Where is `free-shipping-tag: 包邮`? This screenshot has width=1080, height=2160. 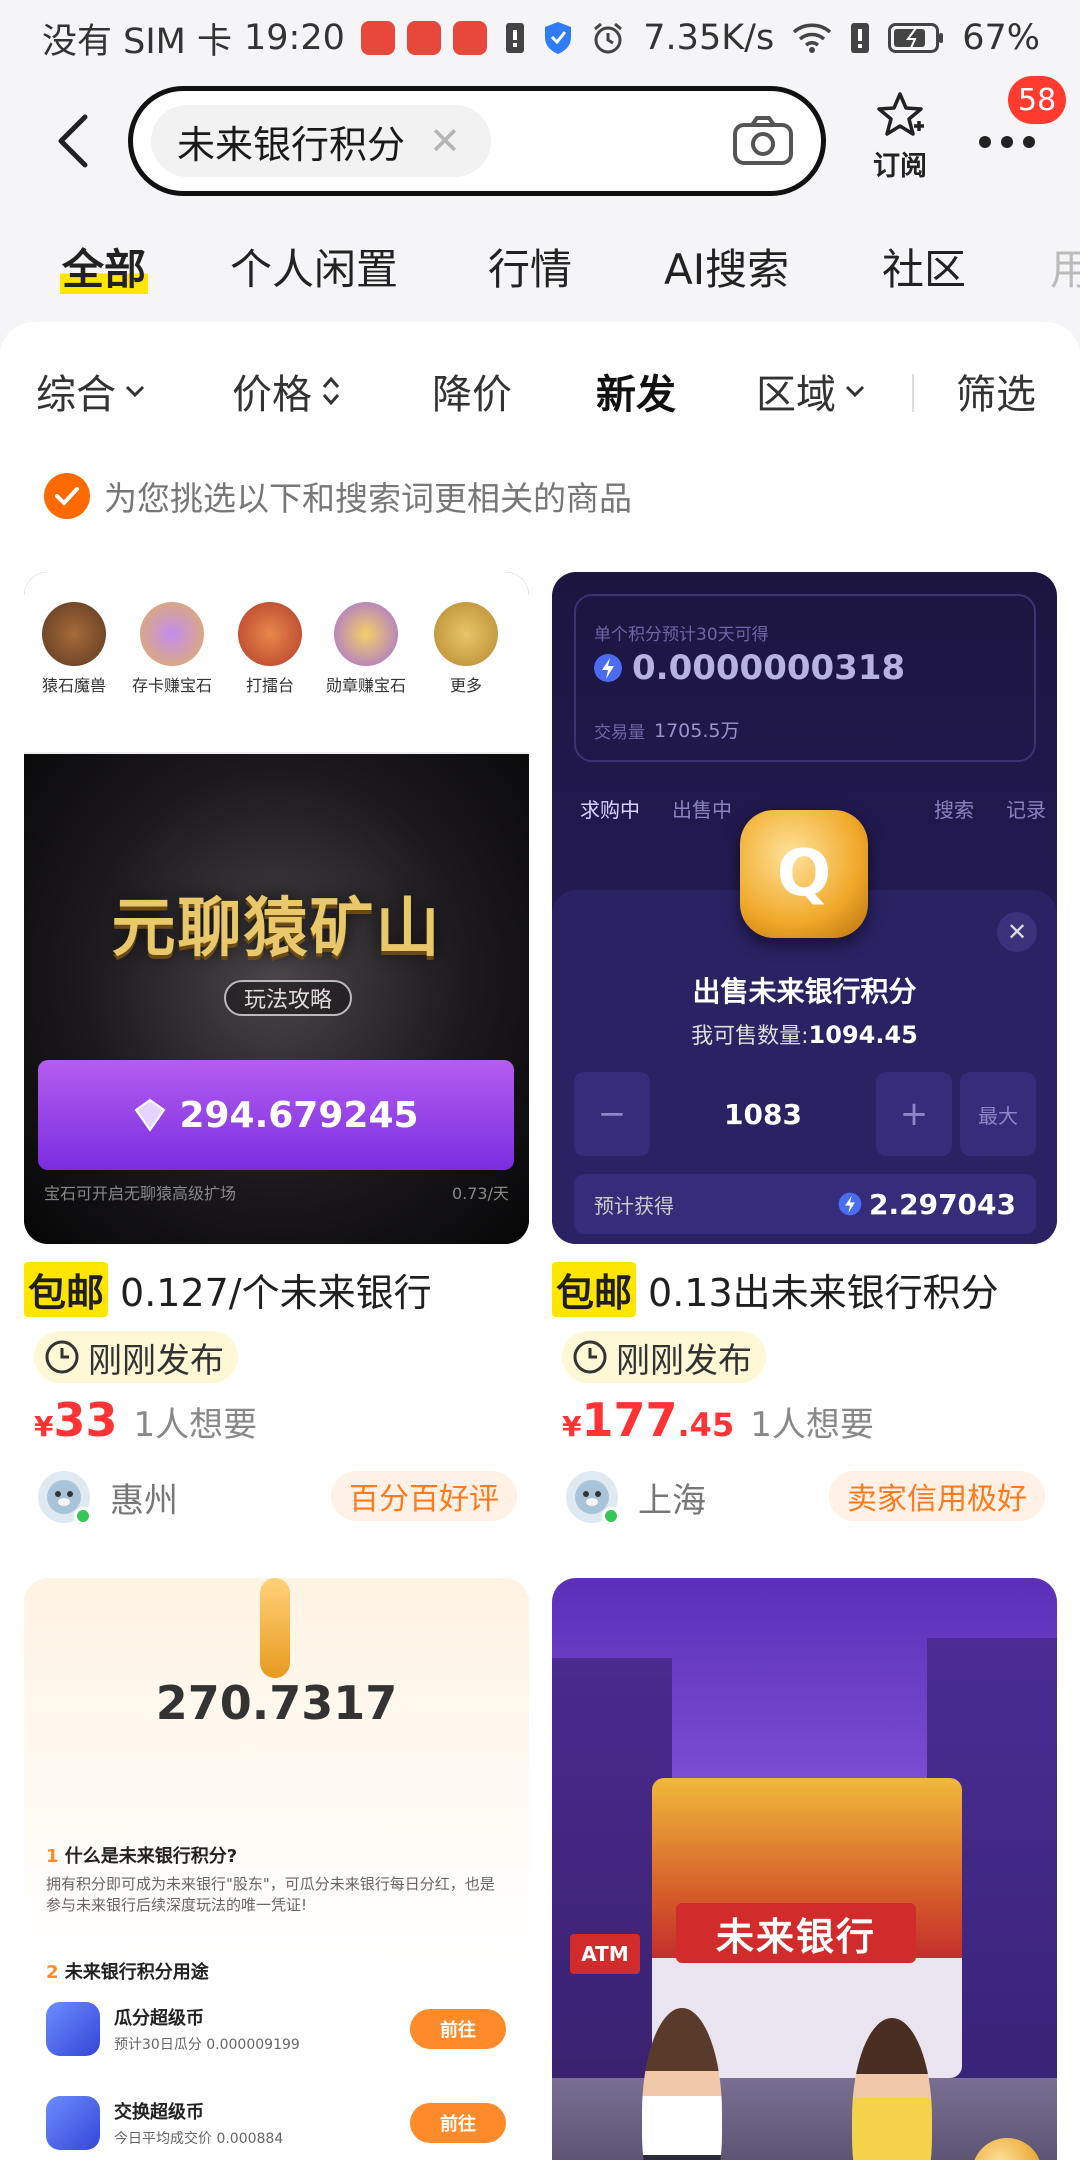 free-shipping-tag: 包邮 is located at coordinates (66, 1289).